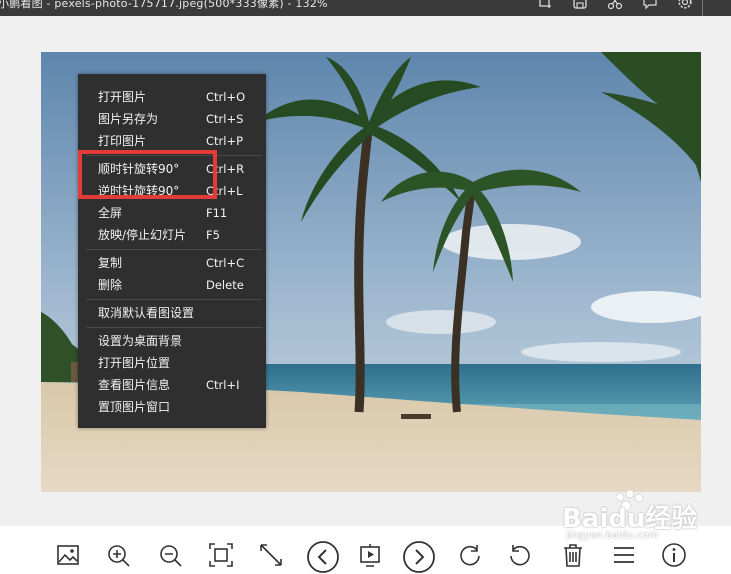 This screenshot has width=731, height=574. I want to click on menu-item-fullscreen: 全屏 F11, so click(172, 213).